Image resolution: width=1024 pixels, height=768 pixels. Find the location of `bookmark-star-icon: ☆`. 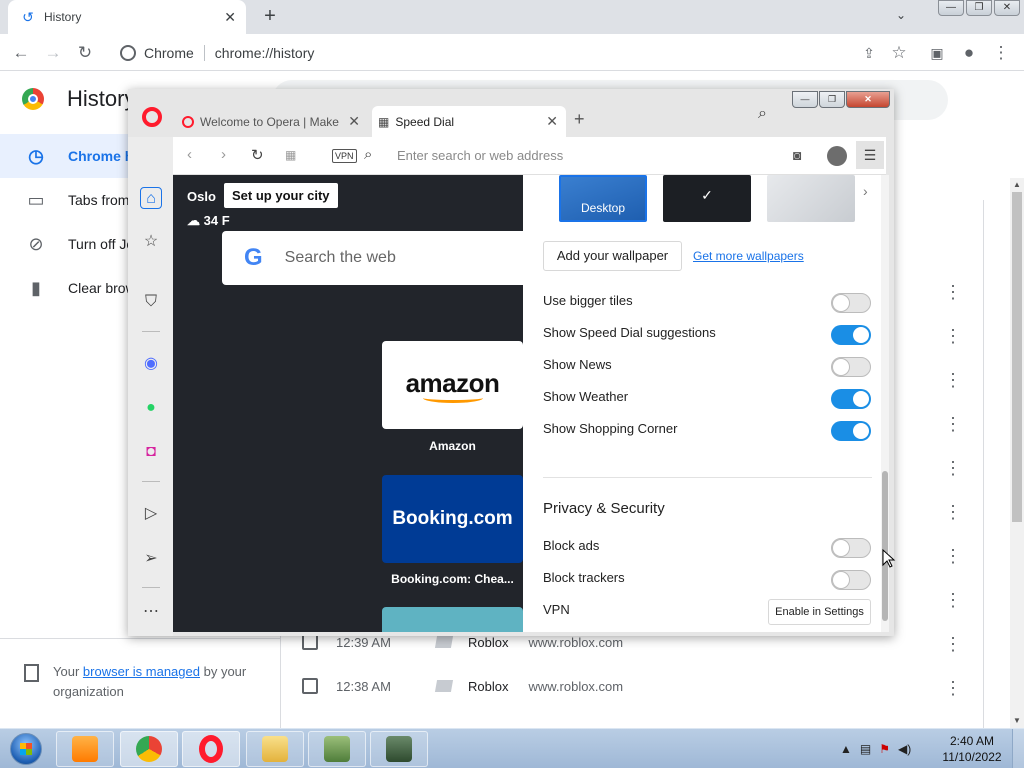

bookmark-star-icon: ☆ is located at coordinates (899, 53).